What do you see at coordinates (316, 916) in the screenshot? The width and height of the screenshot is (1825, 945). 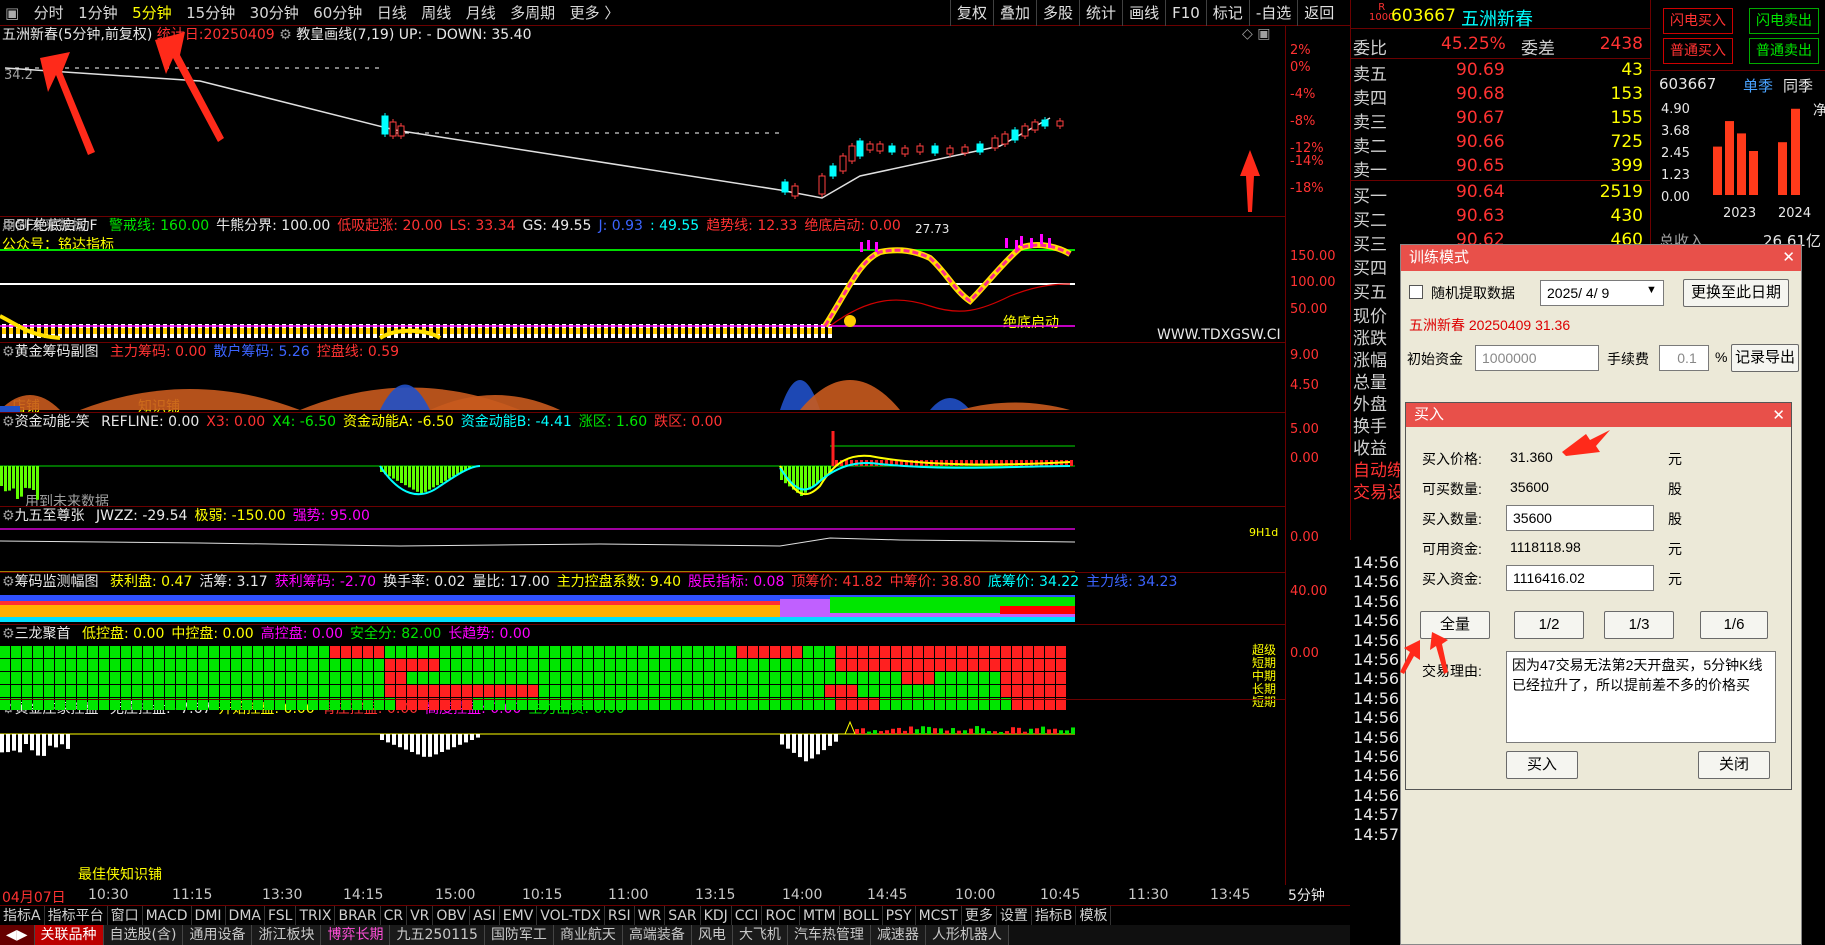 I see `indicator-tab: TRIX` at bounding box center [316, 916].